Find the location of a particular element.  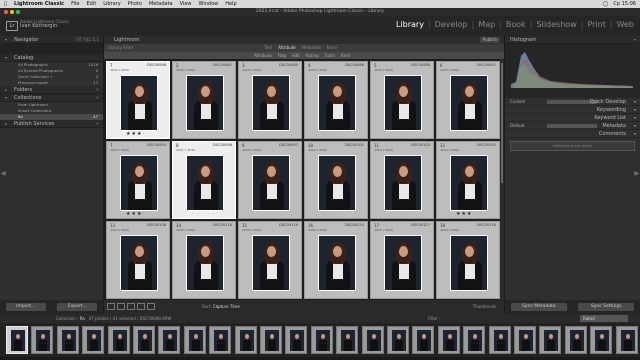

grid-cell: 14 DSC00118 4000 x 6000 · · · · · is located at coordinates (204, 260).